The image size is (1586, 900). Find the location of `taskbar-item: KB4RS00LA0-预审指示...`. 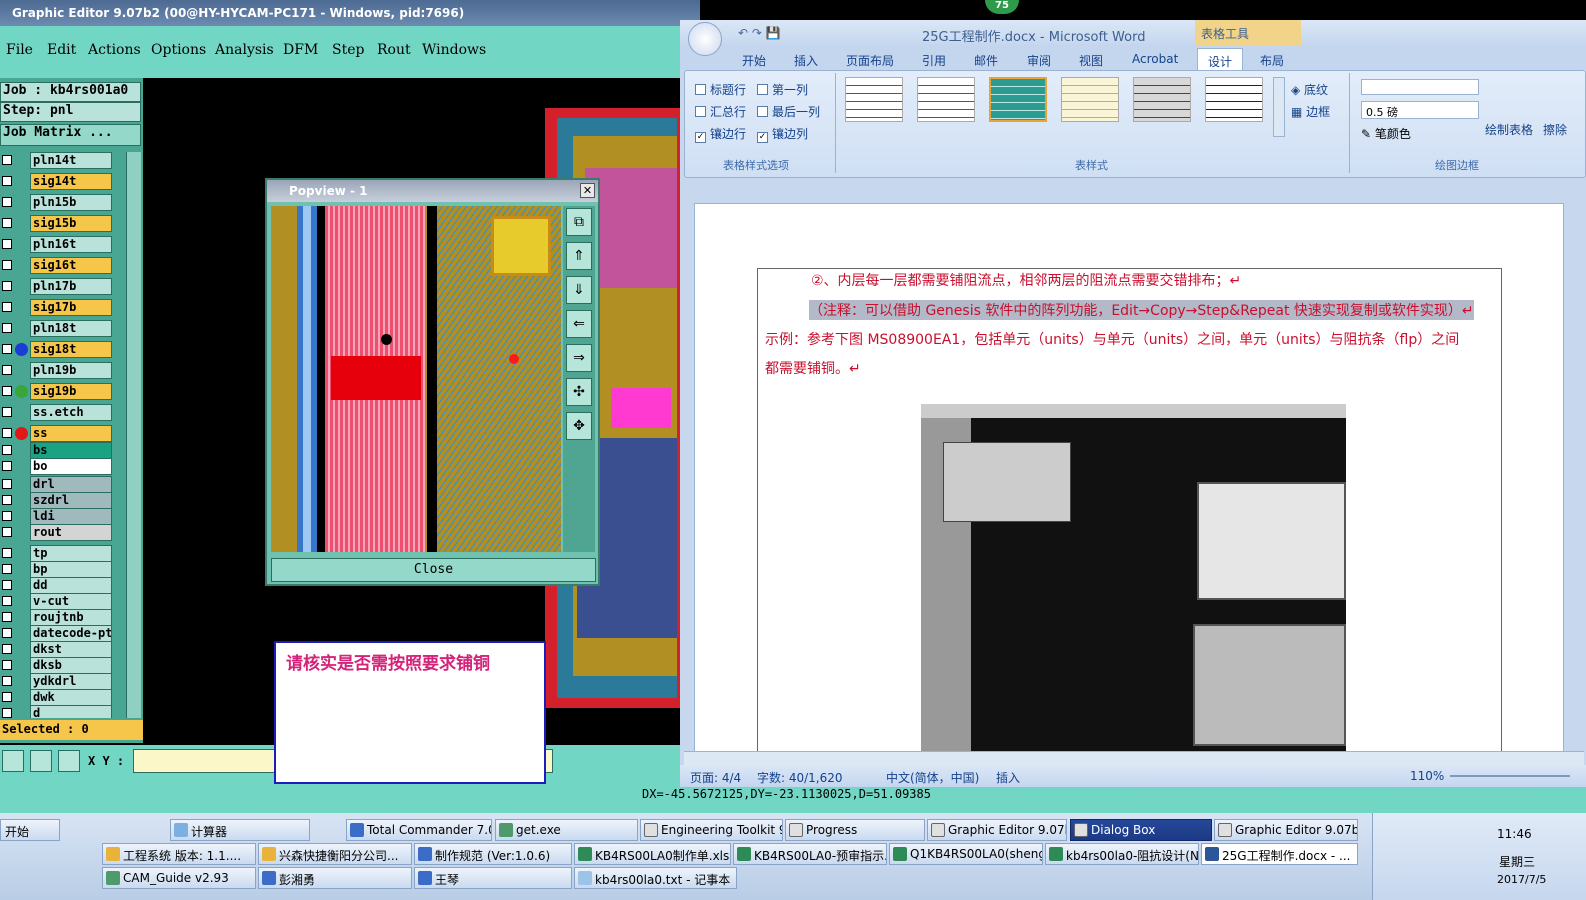

taskbar-item: KB4RS00LA0-预审指示... is located at coordinates (810, 854).